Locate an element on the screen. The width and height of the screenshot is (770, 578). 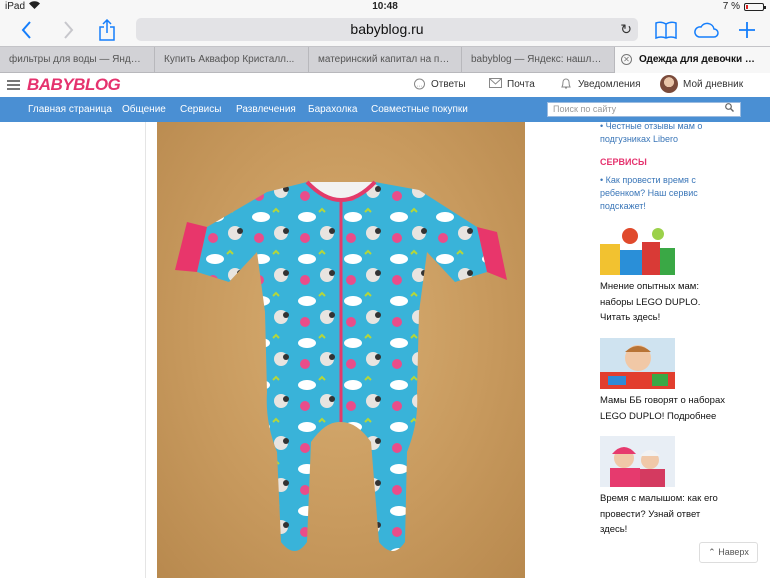
url-text: babyblog.ru is located at coordinates (387, 29).